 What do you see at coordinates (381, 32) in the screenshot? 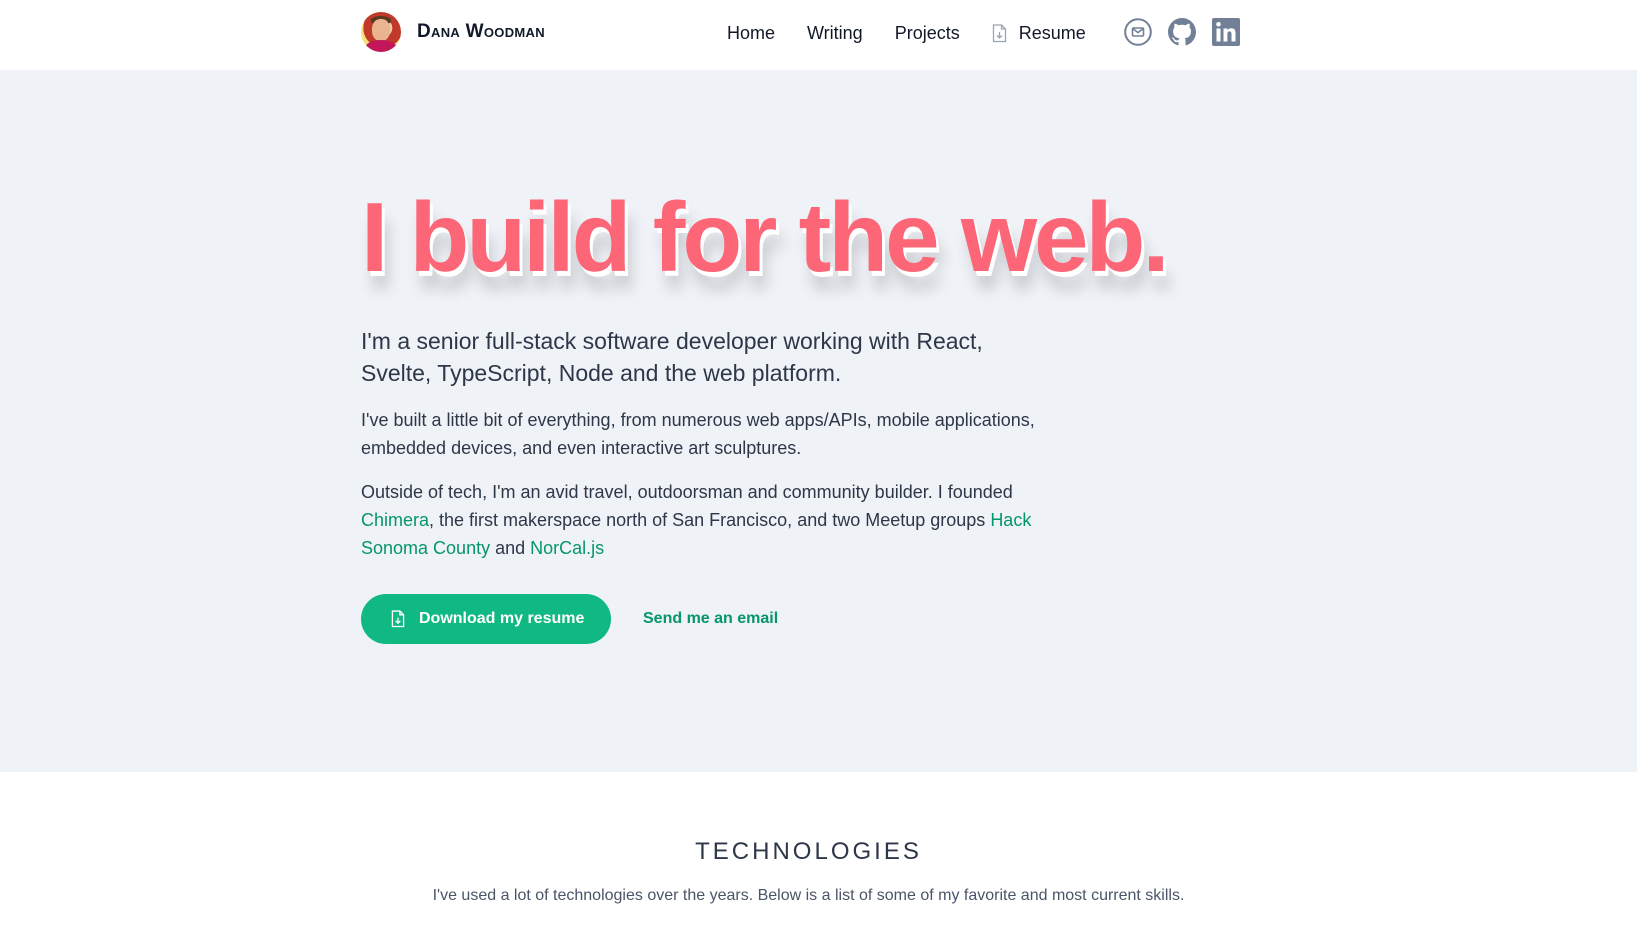
I see `avatar` at bounding box center [381, 32].